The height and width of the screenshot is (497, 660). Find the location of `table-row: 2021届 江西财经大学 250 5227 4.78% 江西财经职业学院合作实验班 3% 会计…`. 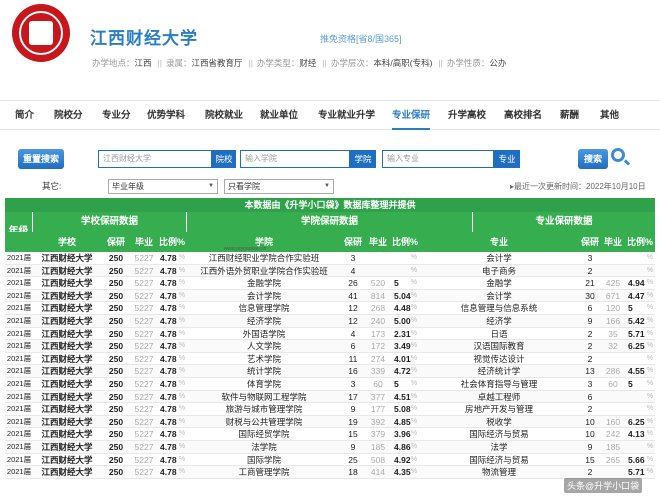

table-row: 2021届 江西财经大学 250 5227 4.78% 江西财经职业学院合作实验班 3% 会计… is located at coordinates (330, 258).